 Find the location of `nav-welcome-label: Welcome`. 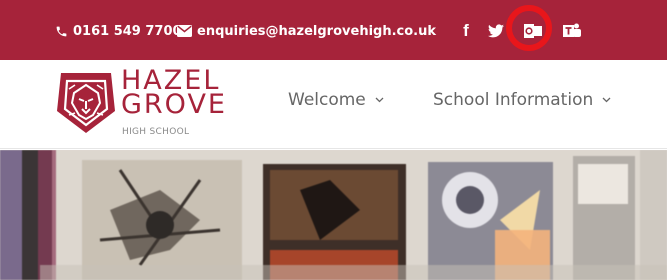

nav-welcome-label: Welcome is located at coordinates (327, 100).